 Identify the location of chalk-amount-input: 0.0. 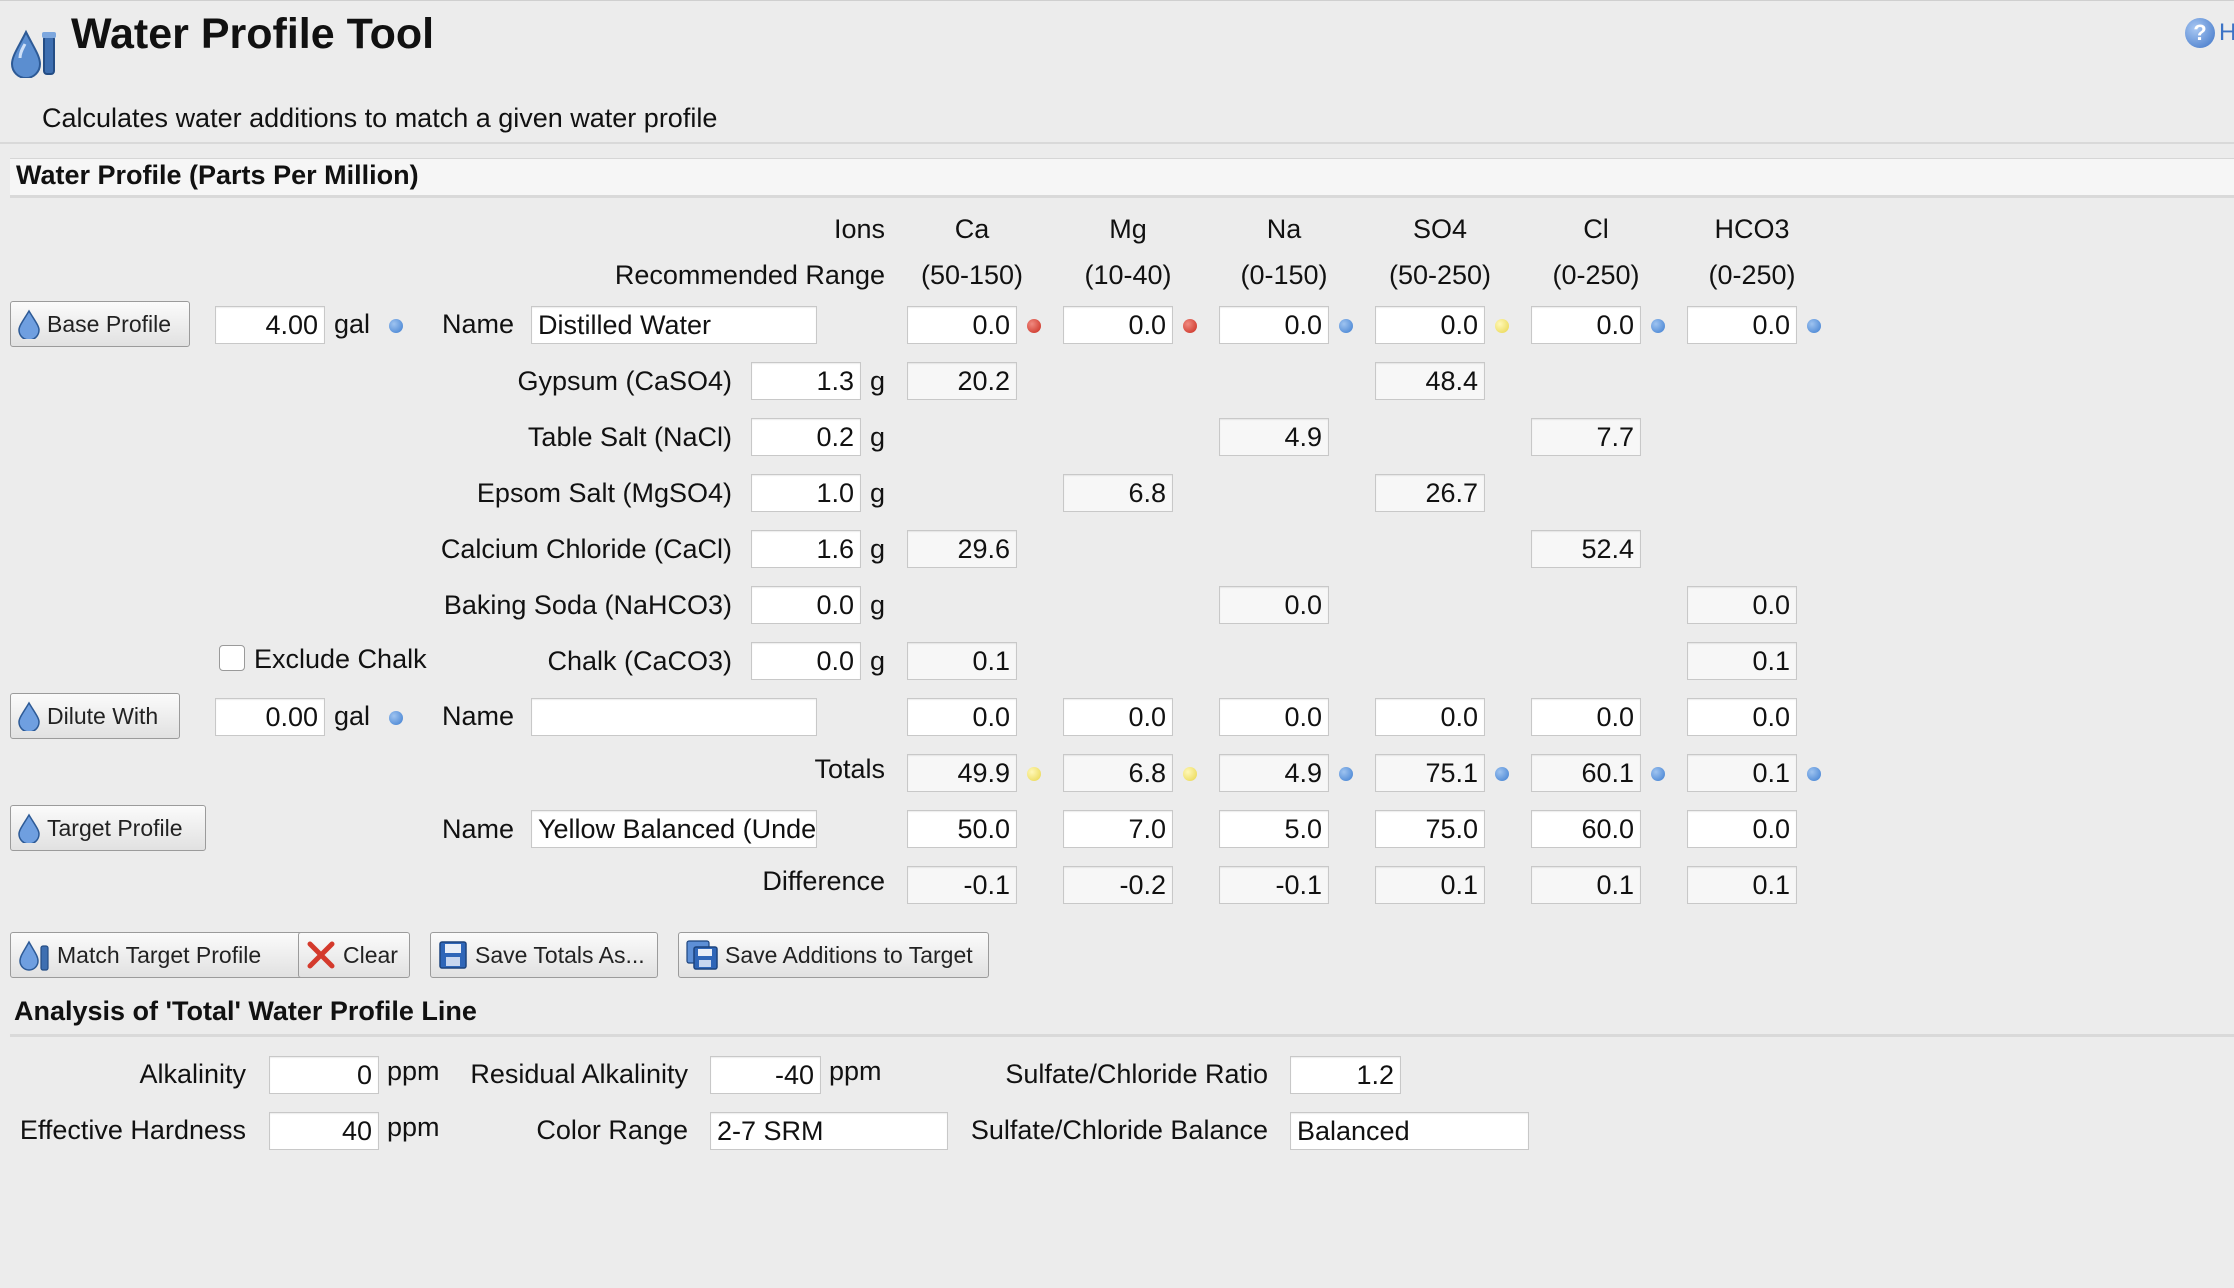
(806, 661).